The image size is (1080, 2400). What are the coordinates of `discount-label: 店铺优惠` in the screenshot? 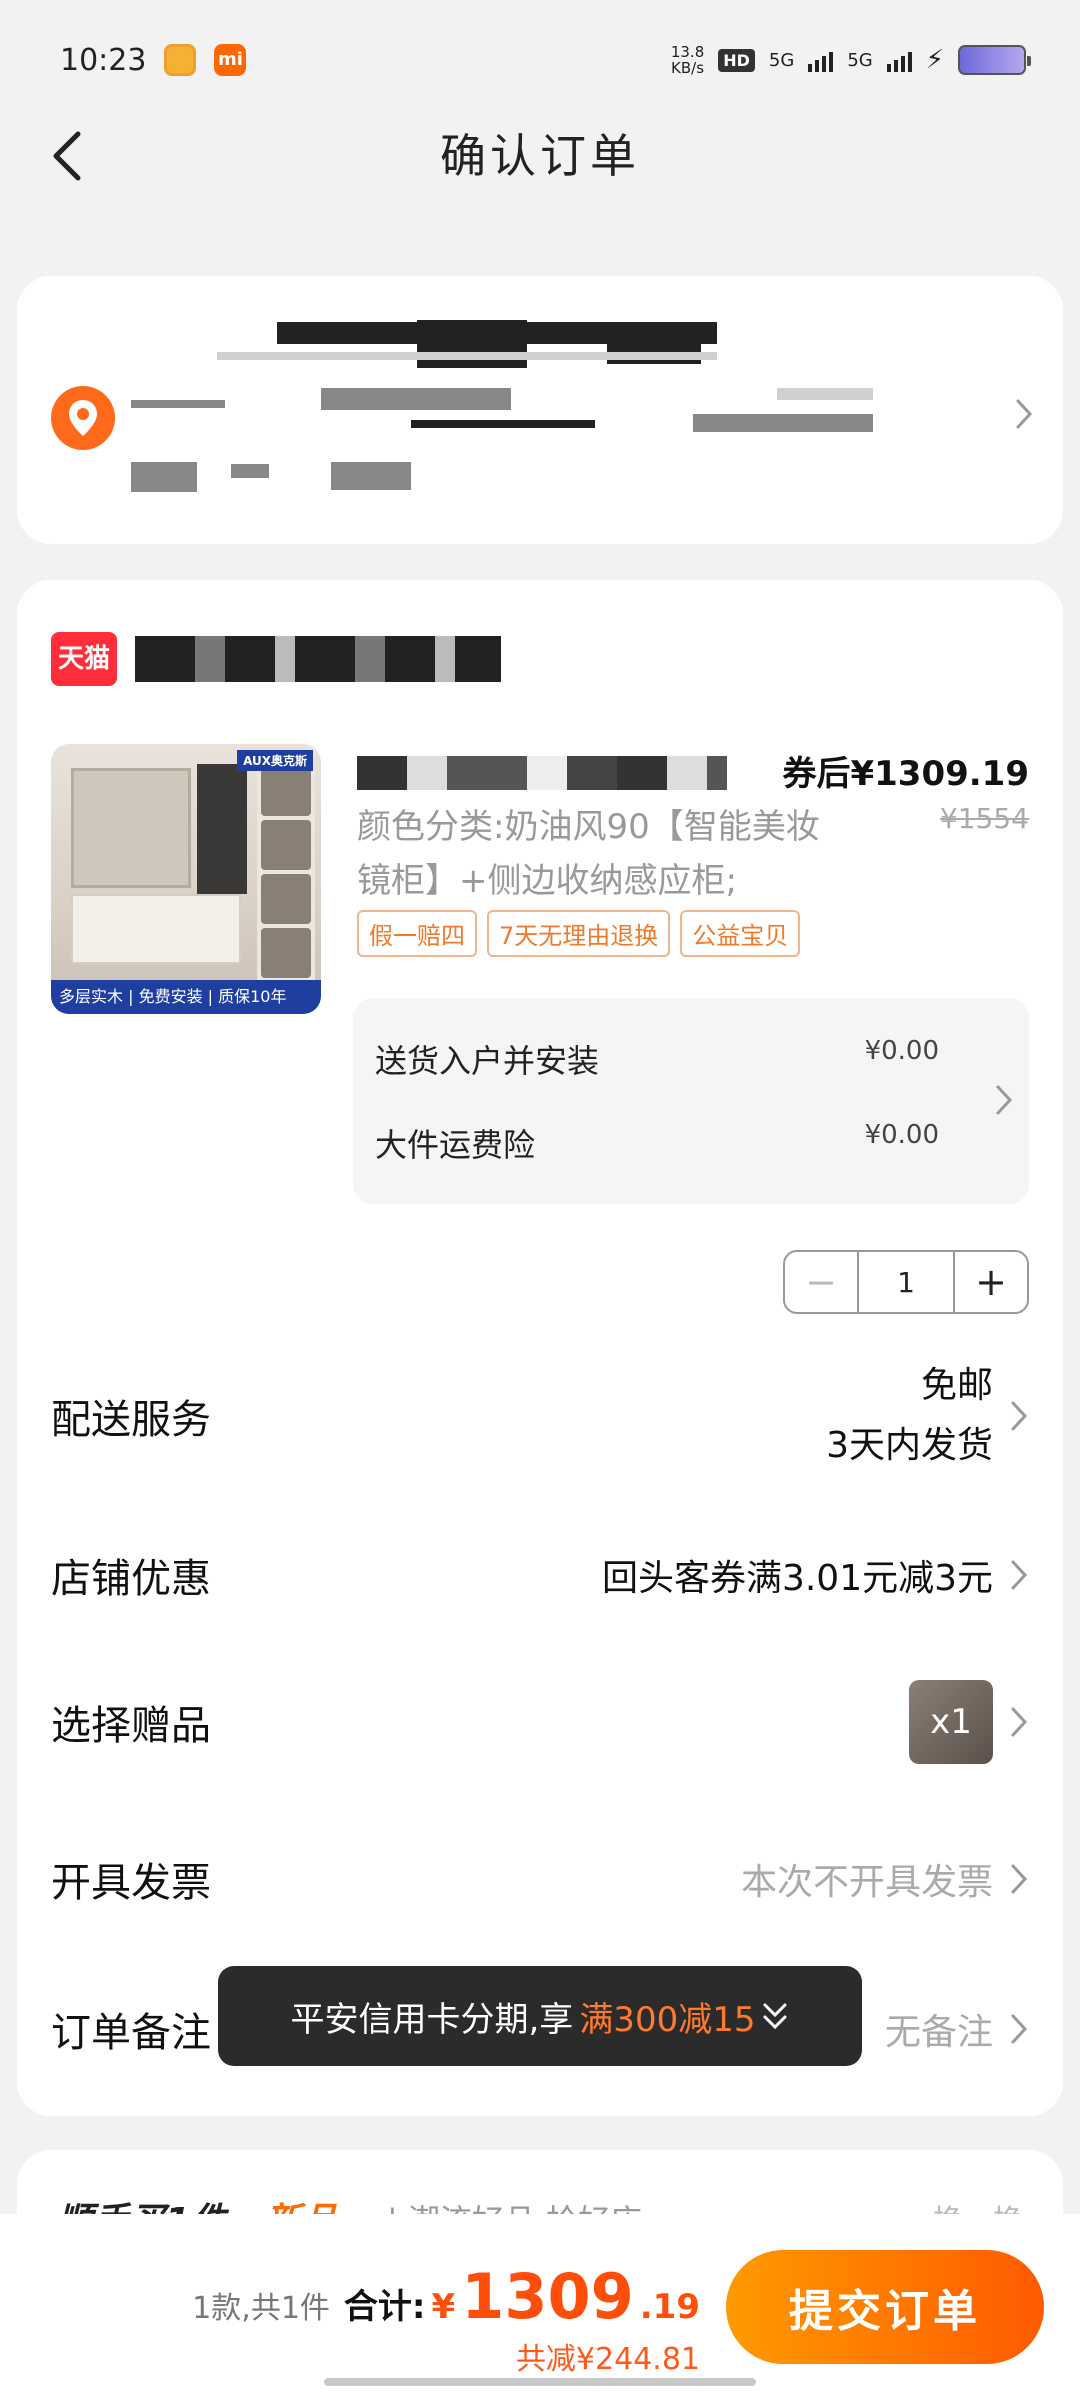 It's located at (131, 1579).